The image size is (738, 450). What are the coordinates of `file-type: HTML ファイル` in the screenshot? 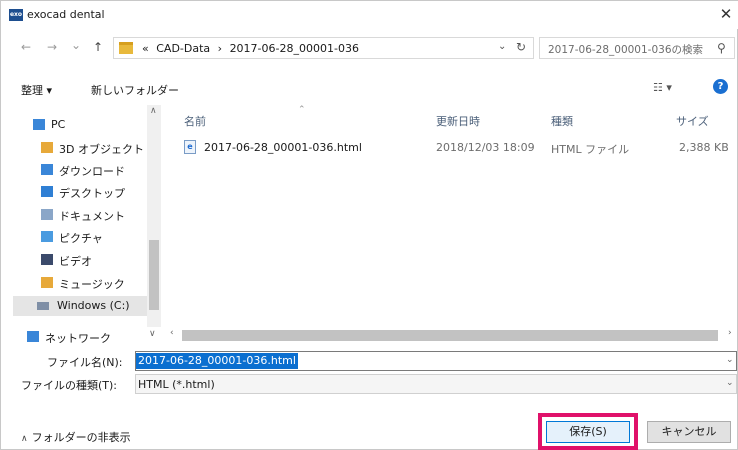 It's located at (590, 149).